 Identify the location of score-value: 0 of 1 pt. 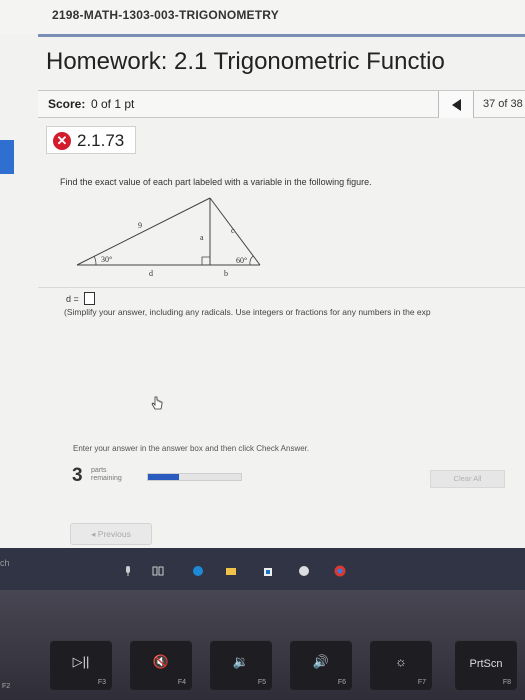
(113, 104).